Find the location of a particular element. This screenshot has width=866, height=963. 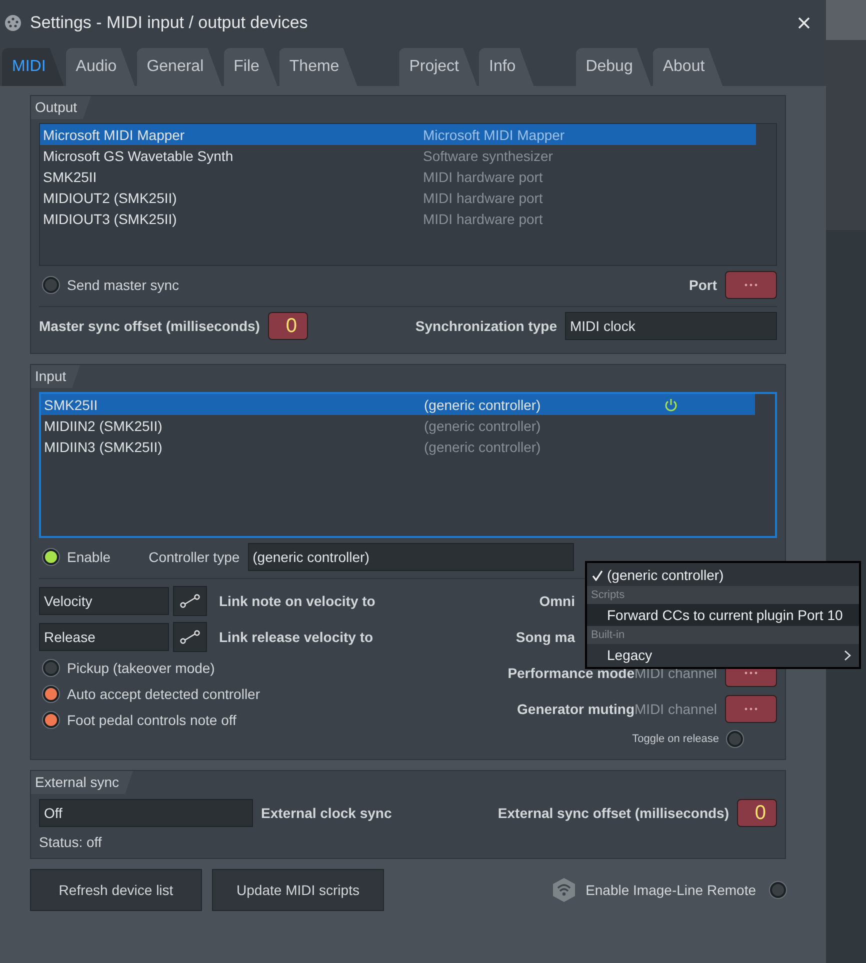

midi-plug-icon is located at coordinates (13, 23).